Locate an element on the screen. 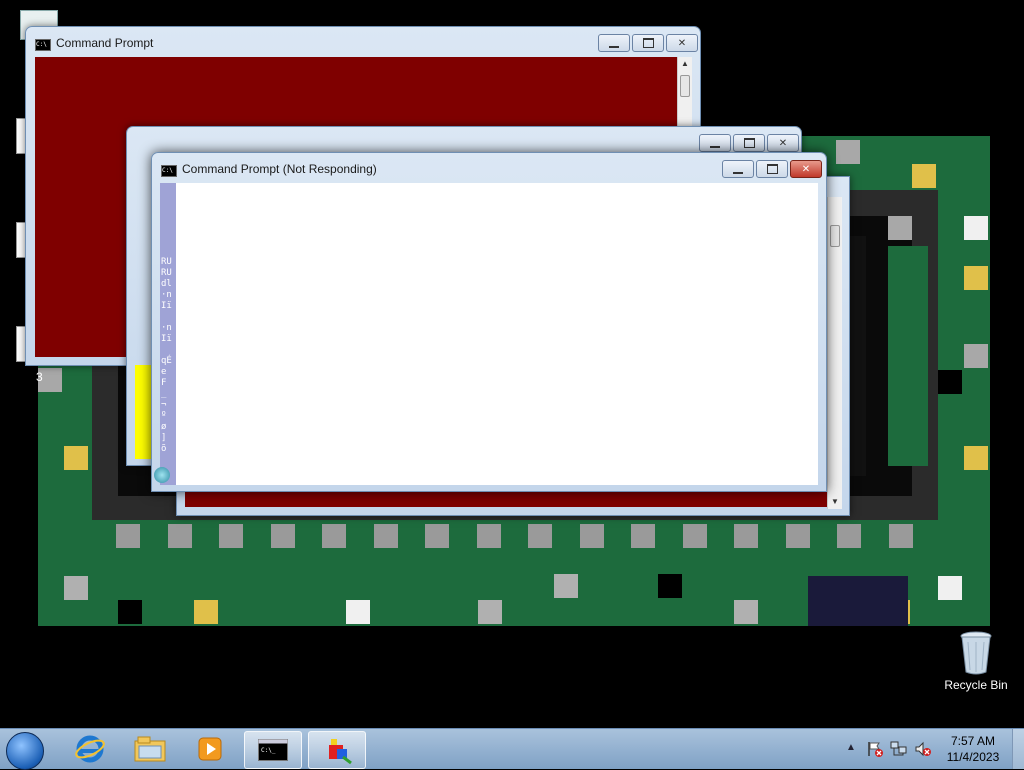  clock-time: 7:57 AM is located at coordinates (973, 741).